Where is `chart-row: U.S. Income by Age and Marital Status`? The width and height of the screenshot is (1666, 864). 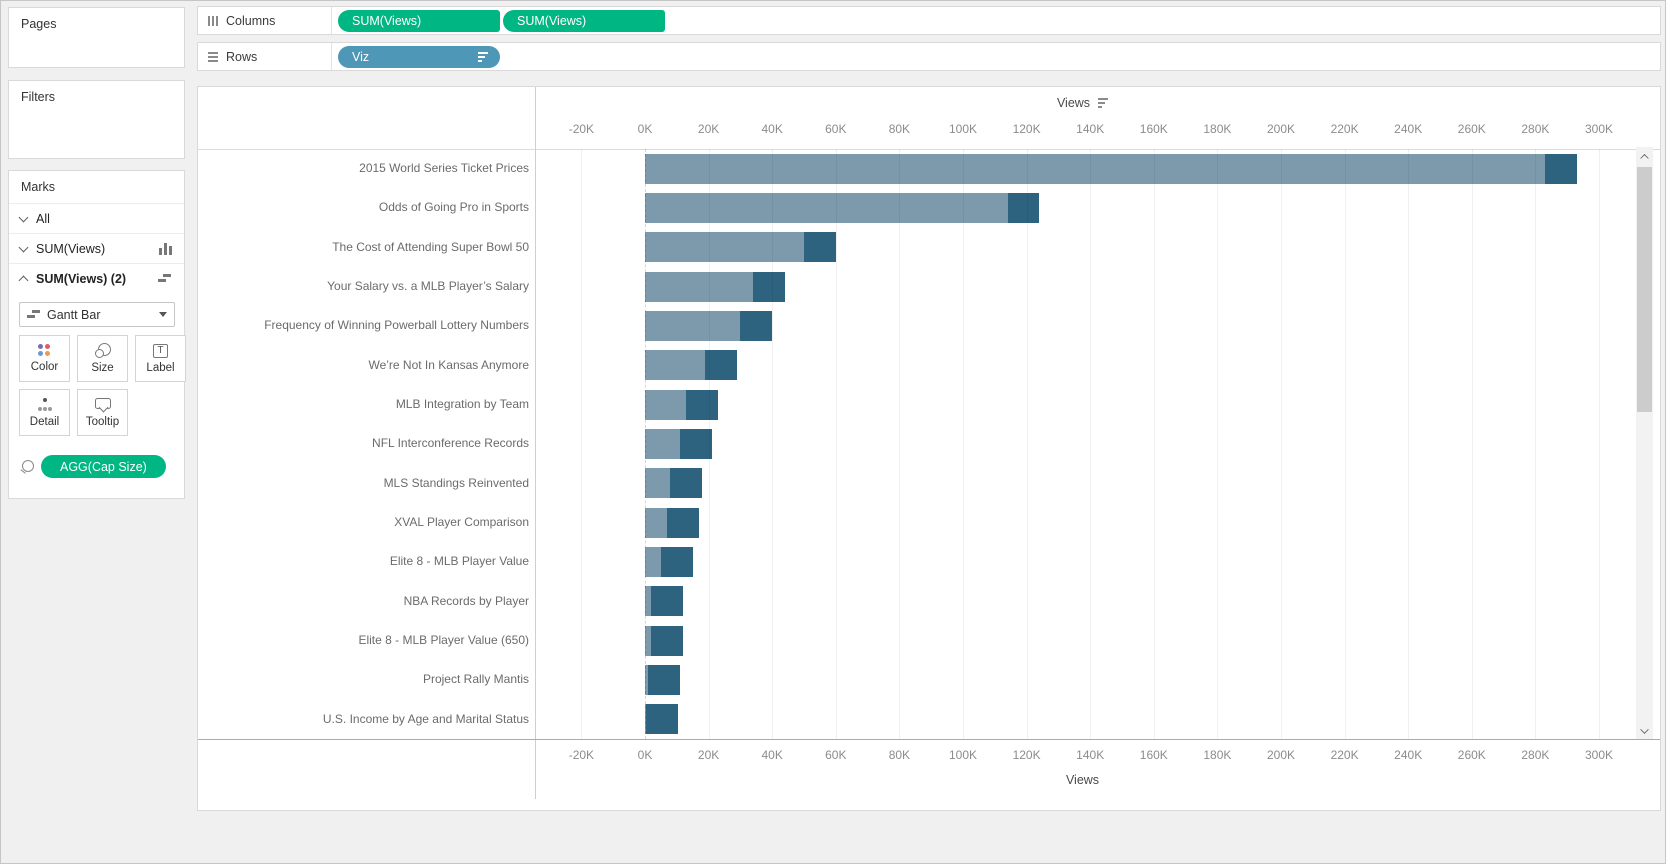 chart-row: U.S. Income by Age and Marital Status is located at coordinates (930, 719).